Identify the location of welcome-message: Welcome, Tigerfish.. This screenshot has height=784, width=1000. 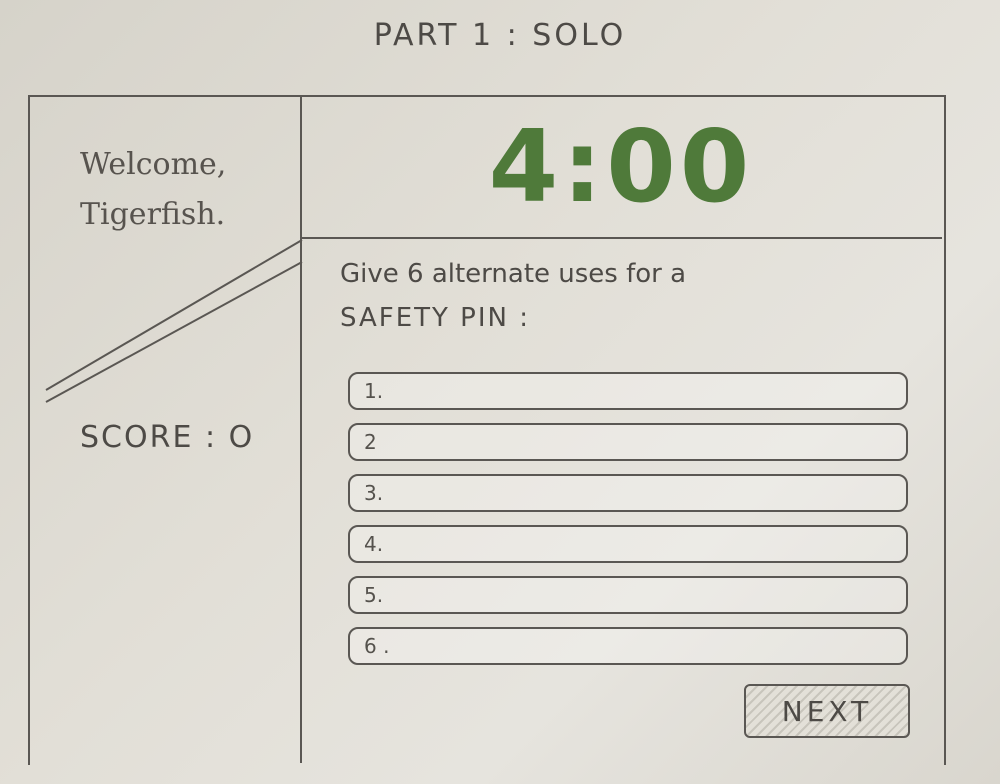
(185, 190).